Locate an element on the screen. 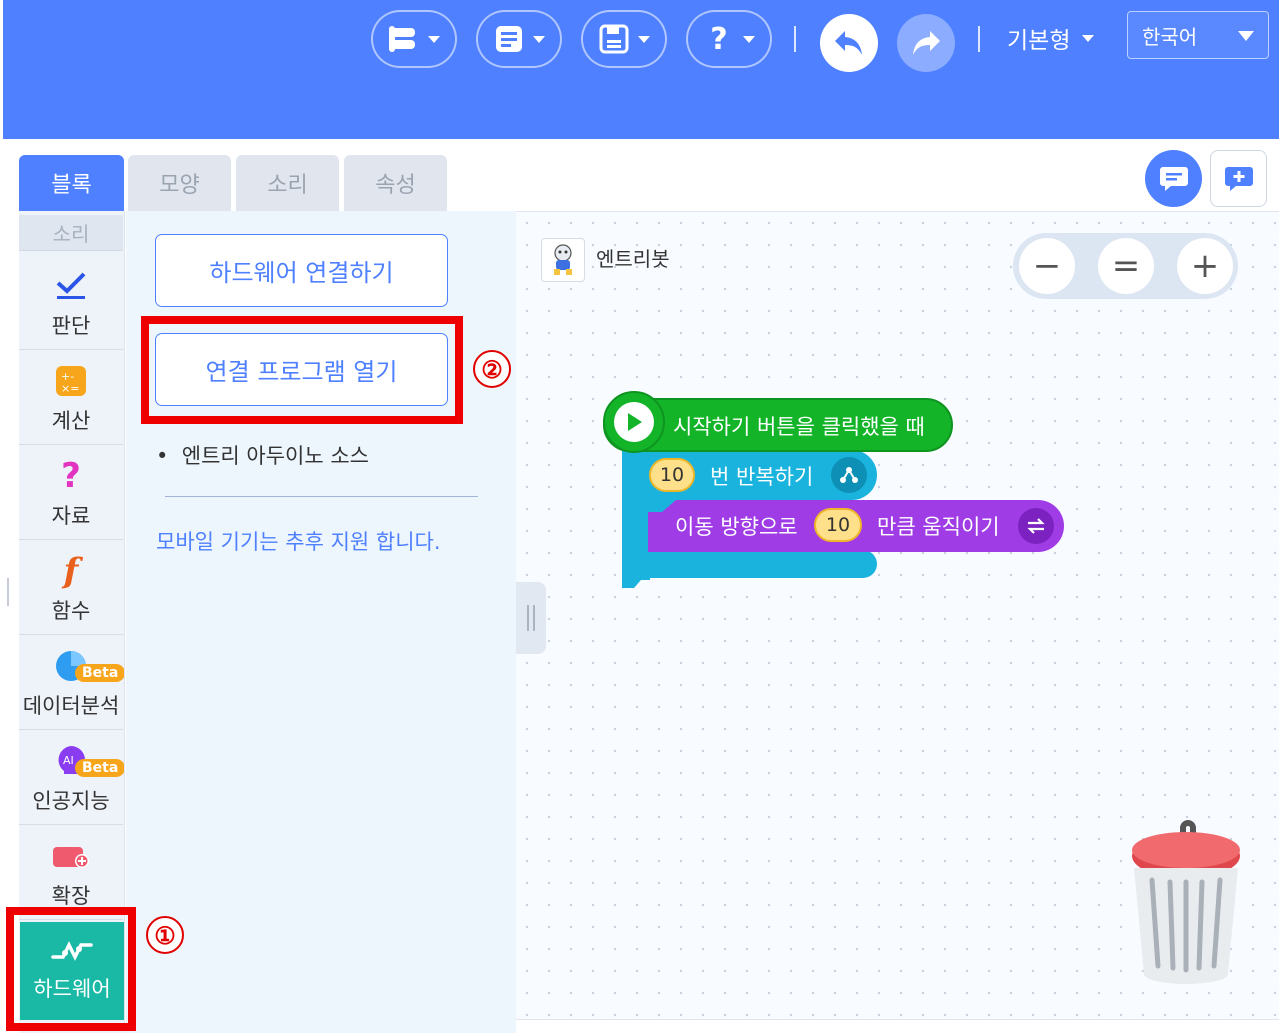 The height and width of the screenshot is (1033, 1279). pie-chart-icon: Beta is located at coordinates (87, 666).